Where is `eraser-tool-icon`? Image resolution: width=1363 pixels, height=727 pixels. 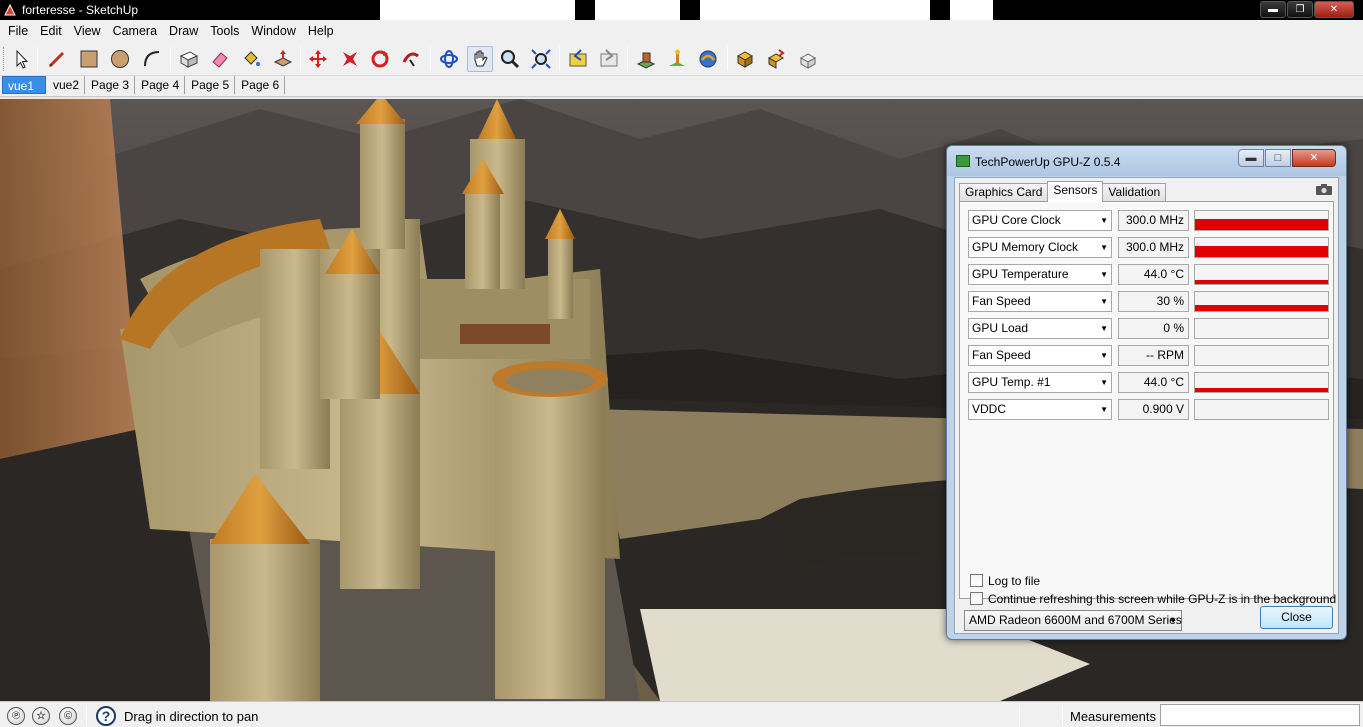 eraser-tool-icon is located at coordinates (220, 59).